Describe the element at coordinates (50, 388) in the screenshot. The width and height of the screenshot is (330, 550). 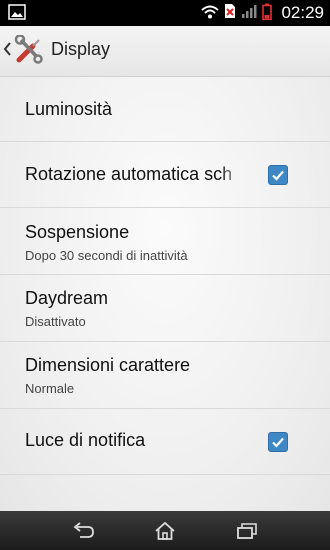
I see `setting-summary: Normale` at that location.